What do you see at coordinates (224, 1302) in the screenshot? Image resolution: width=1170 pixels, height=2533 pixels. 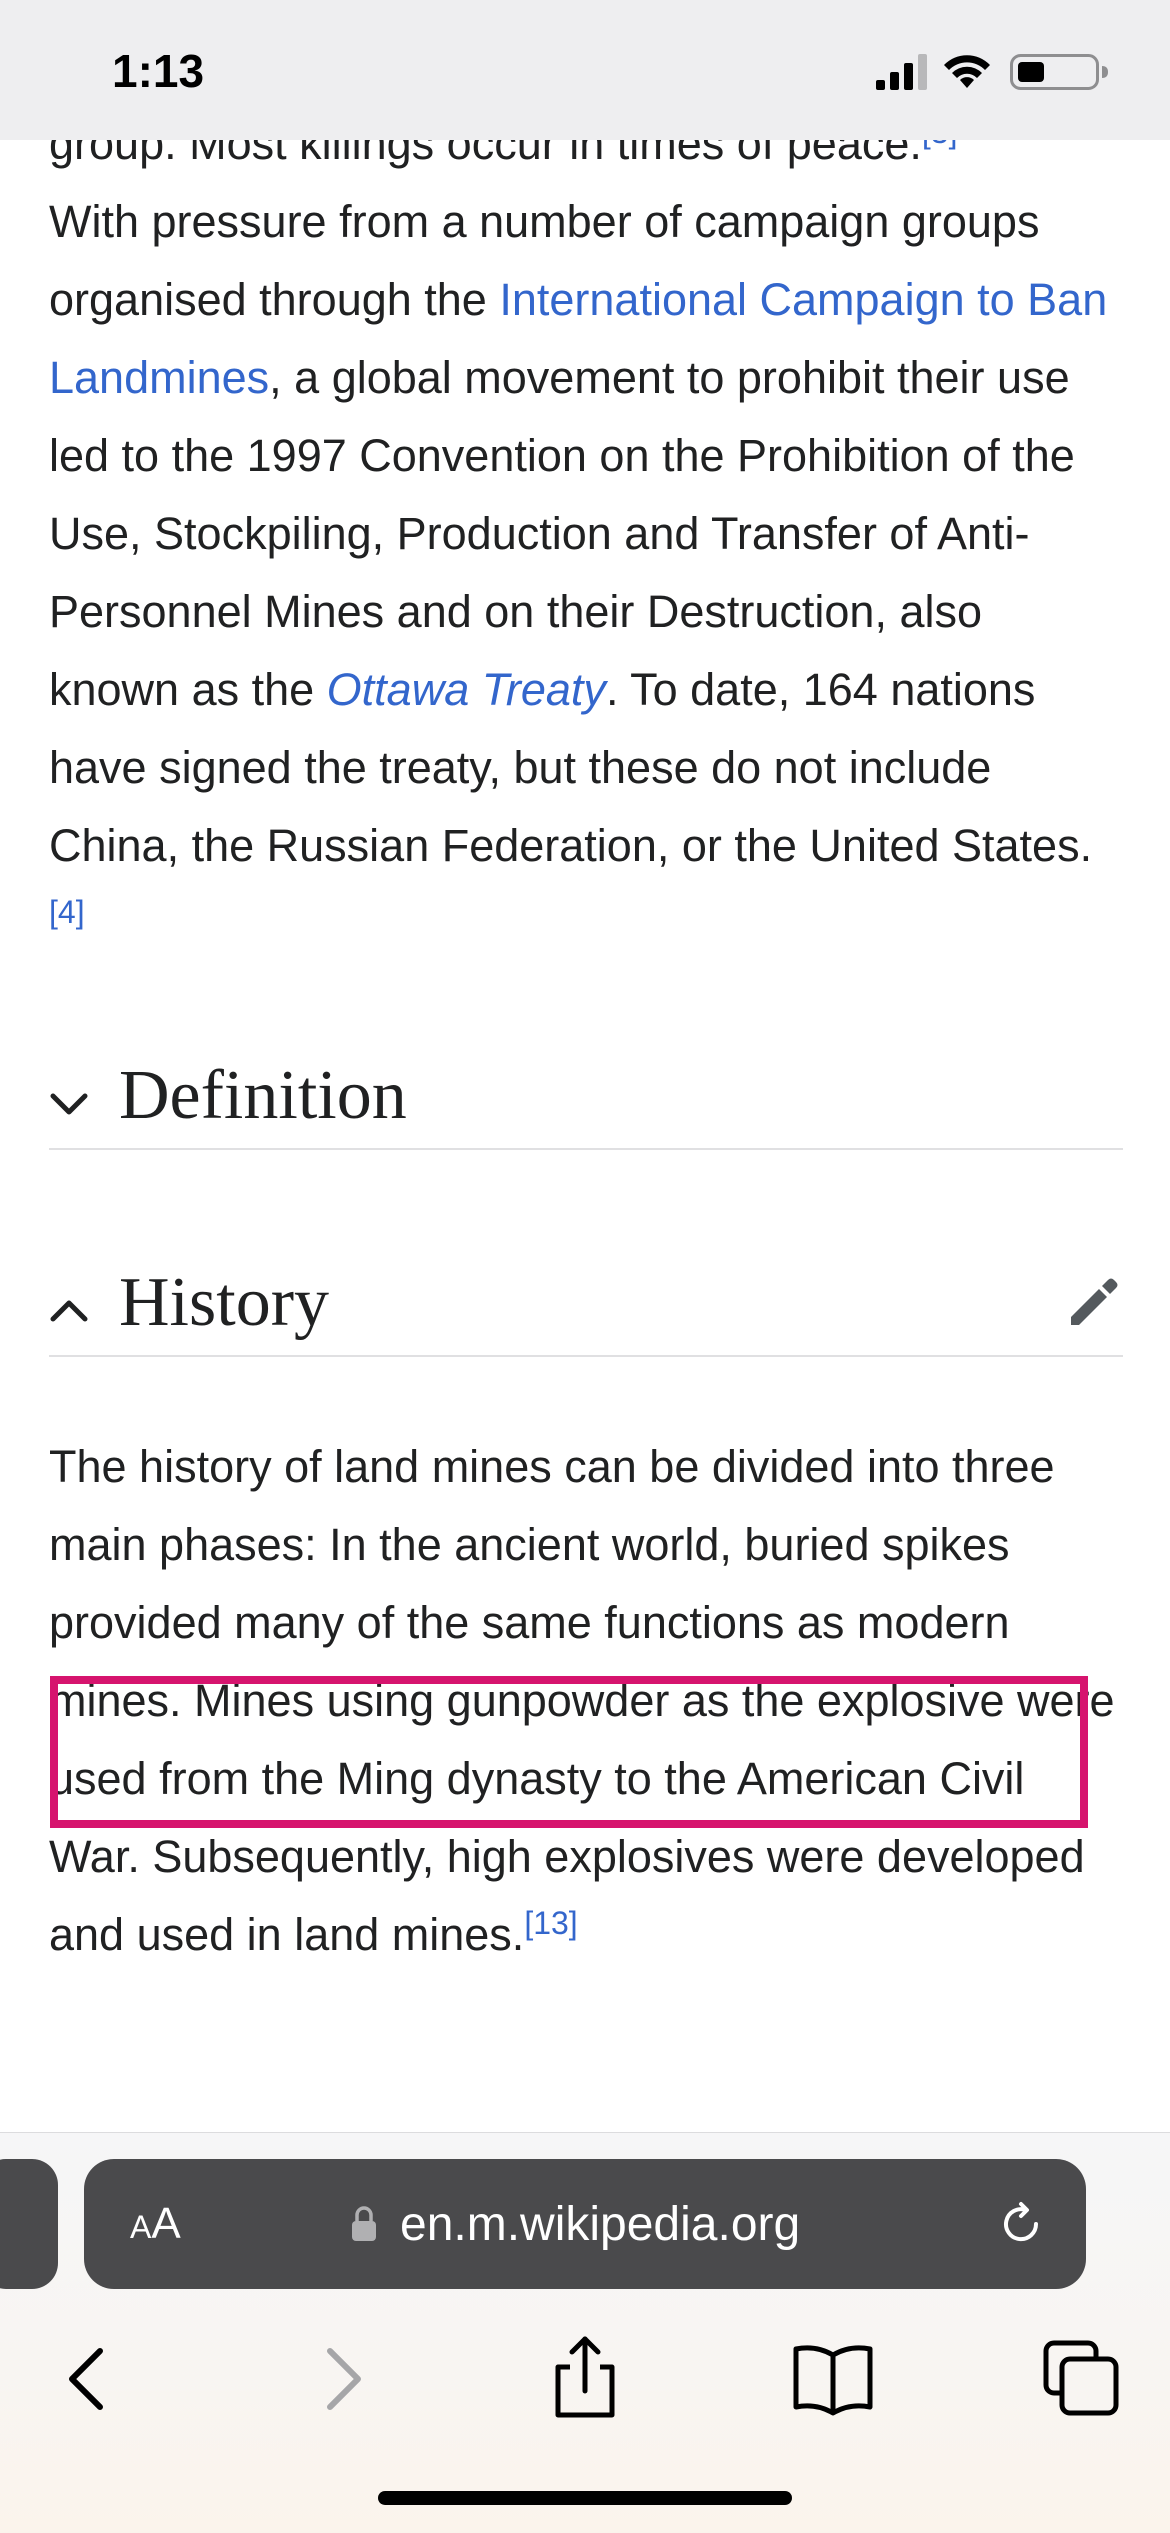 I see `section-title-history: History` at bounding box center [224, 1302].